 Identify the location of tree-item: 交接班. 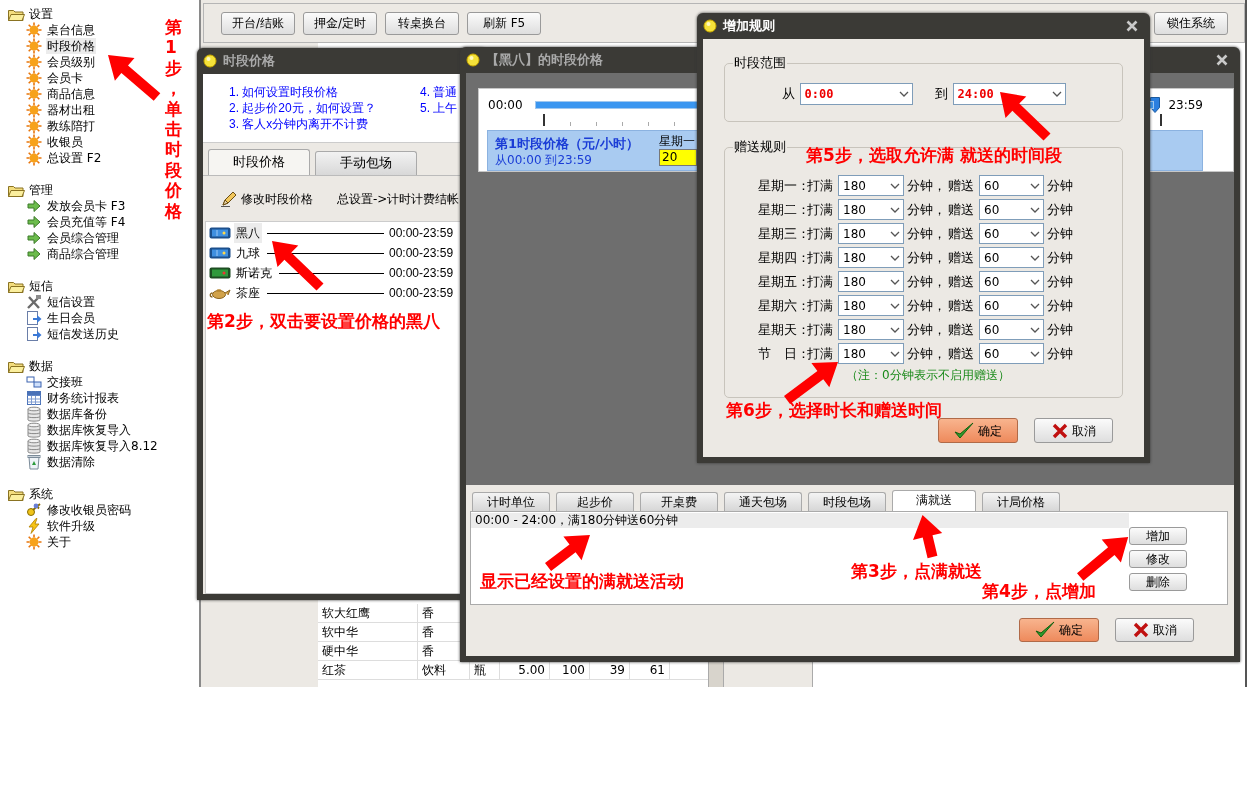
(65, 382).